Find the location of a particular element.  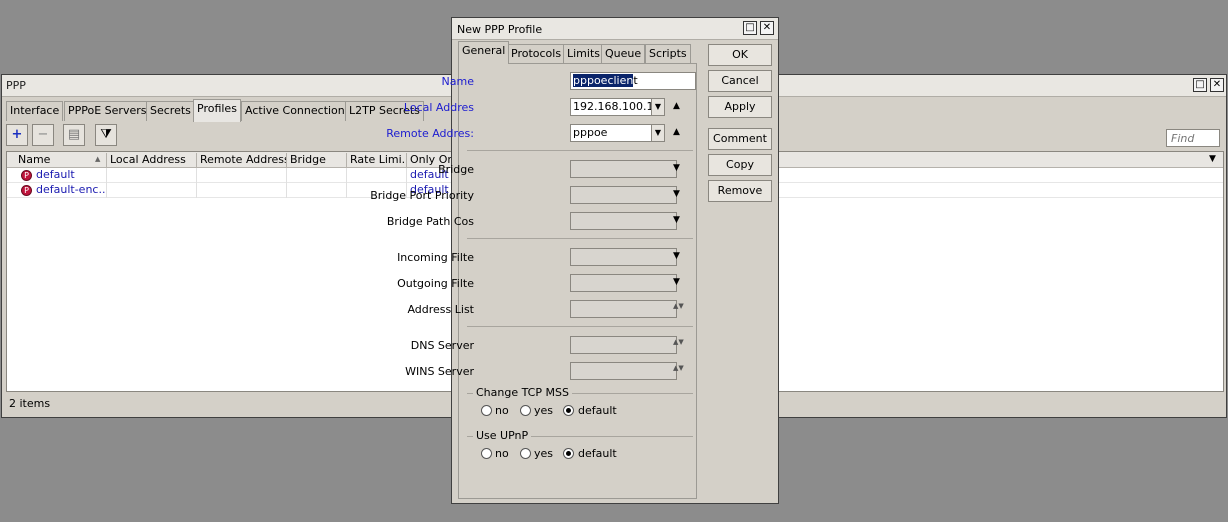

change-tcp-mss-no-radio is located at coordinates (486, 410).